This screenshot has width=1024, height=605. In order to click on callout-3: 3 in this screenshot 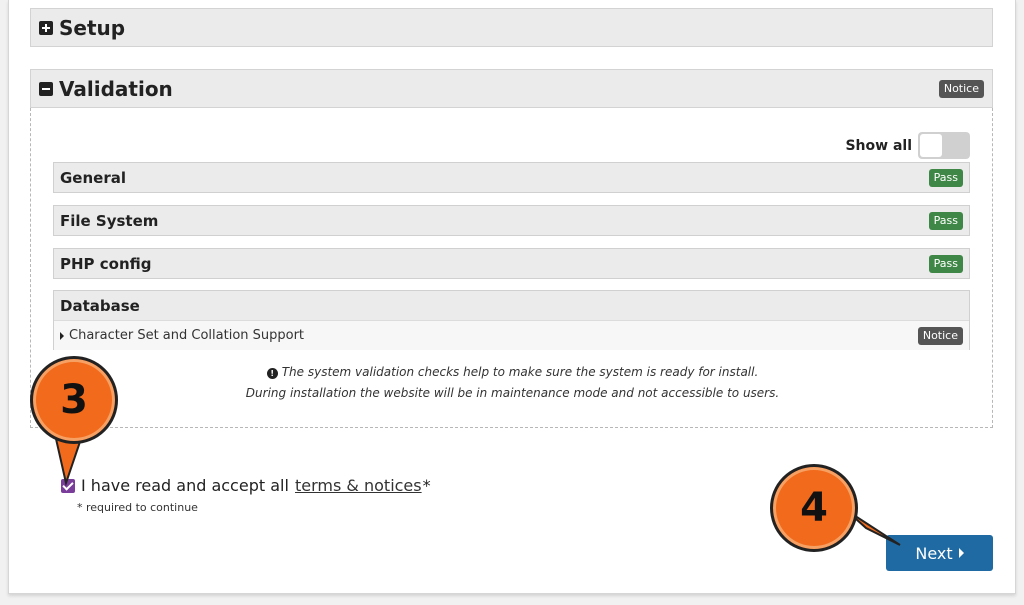, I will do `click(74, 400)`.